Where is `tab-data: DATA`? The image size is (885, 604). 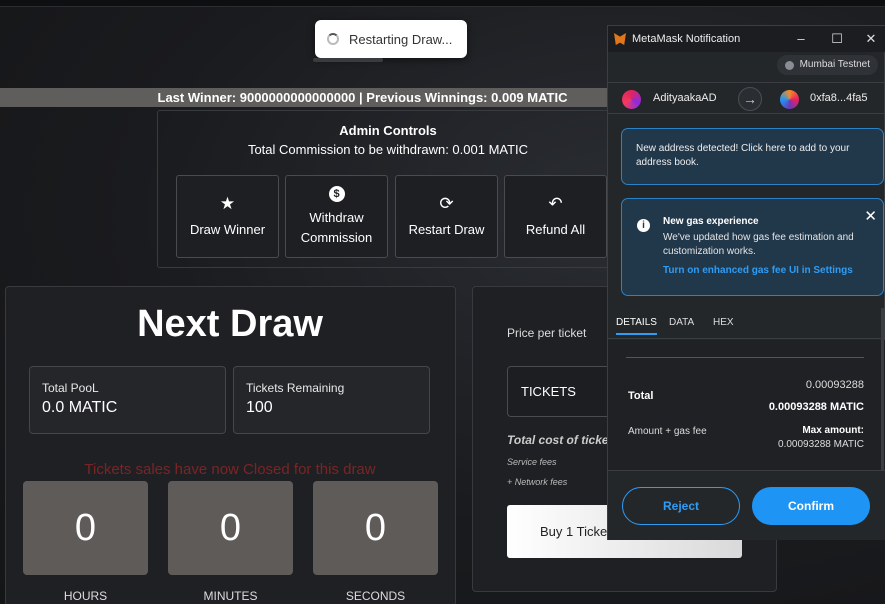 tab-data: DATA is located at coordinates (681, 322).